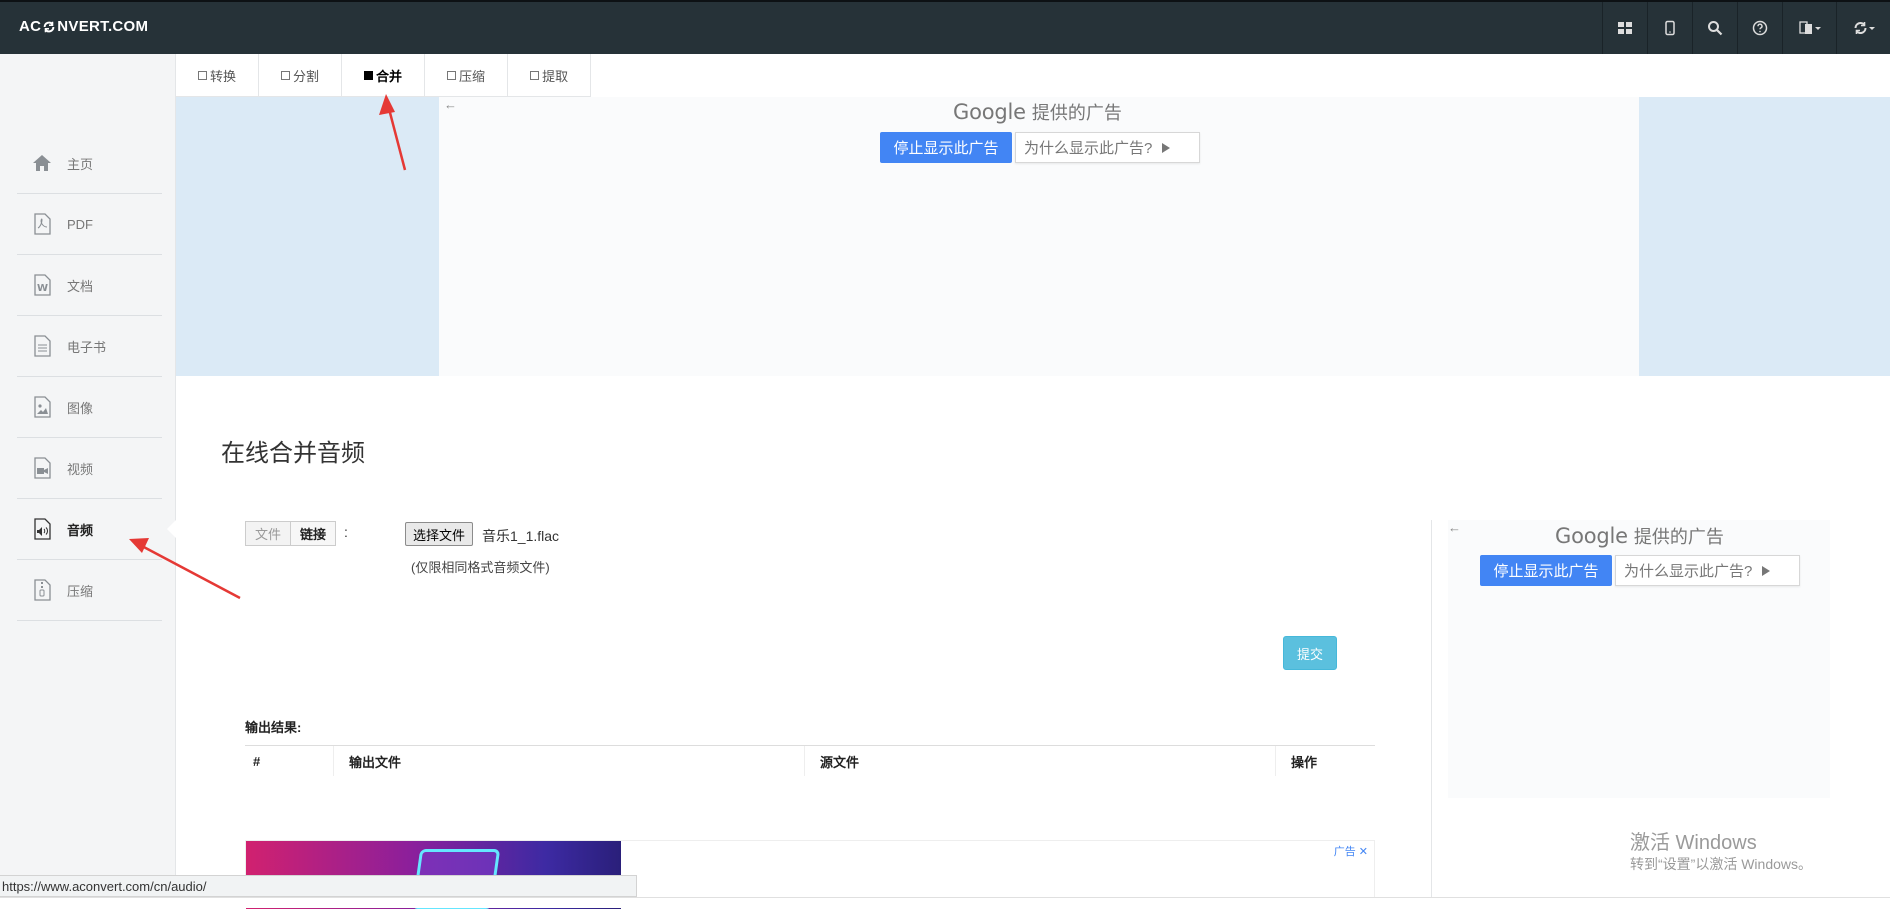 The image size is (1890, 909). Describe the element at coordinates (42, 529) in the screenshot. I see `audio-icon` at that location.